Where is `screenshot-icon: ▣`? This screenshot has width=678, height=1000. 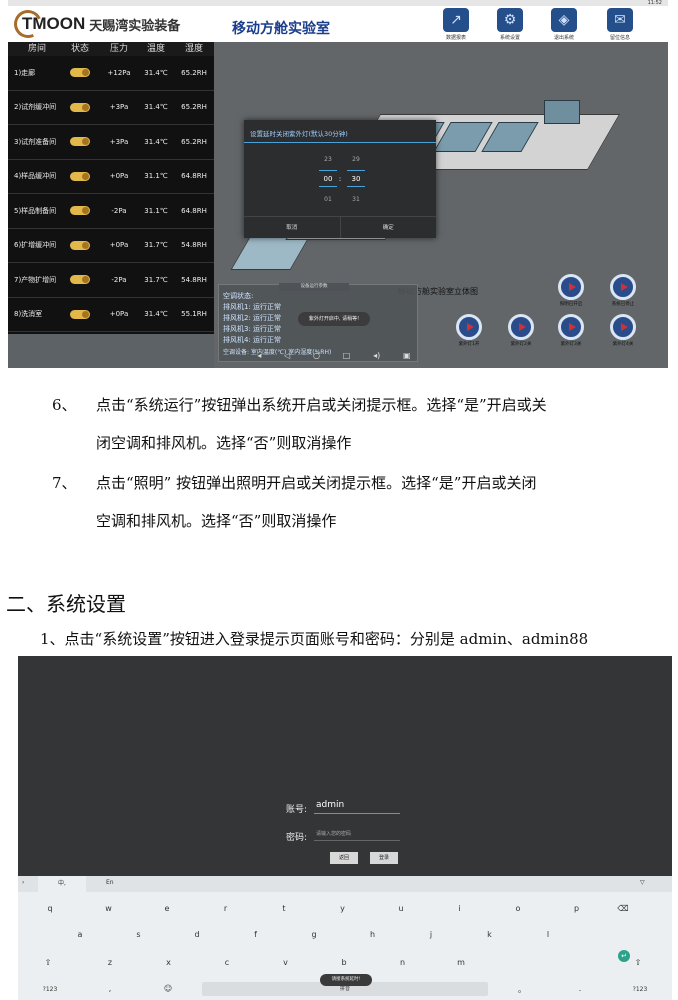 screenshot-icon: ▣ is located at coordinates (407, 355).